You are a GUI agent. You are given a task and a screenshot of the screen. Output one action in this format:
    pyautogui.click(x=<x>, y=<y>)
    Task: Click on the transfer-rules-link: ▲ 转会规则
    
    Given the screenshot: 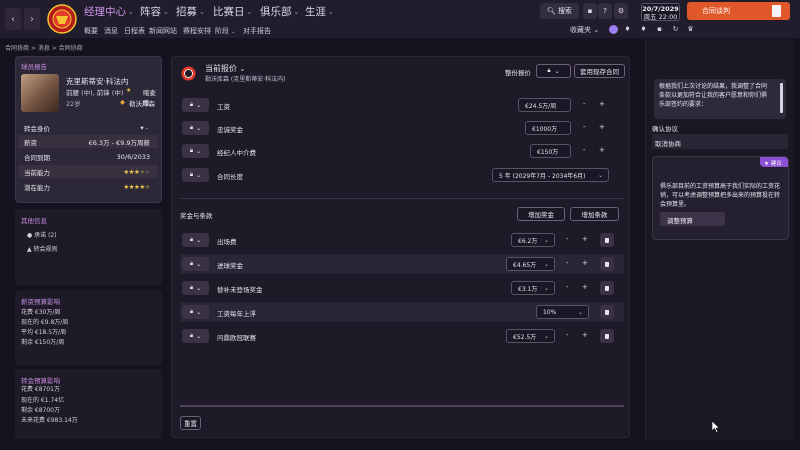 What is the action you would take?
    pyautogui.click(x=42, y=248)
    